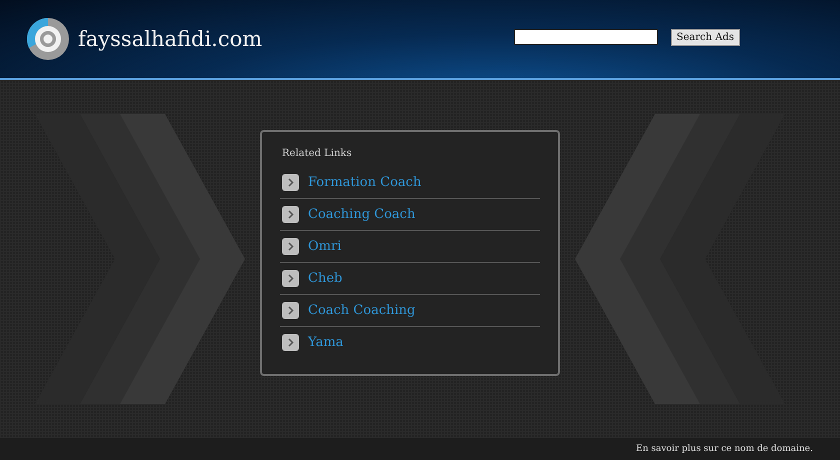 The height and width of the screenshot is (460, 840). I want to click on related-link: Cheb, so click(325, 278).